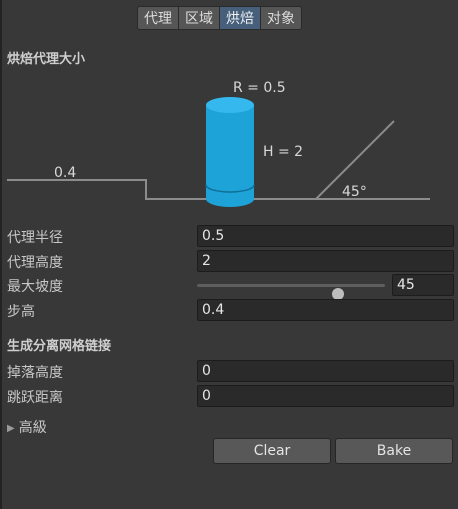  I want to click on max-slope-row: 最大坡度 45, so click(230, 287).